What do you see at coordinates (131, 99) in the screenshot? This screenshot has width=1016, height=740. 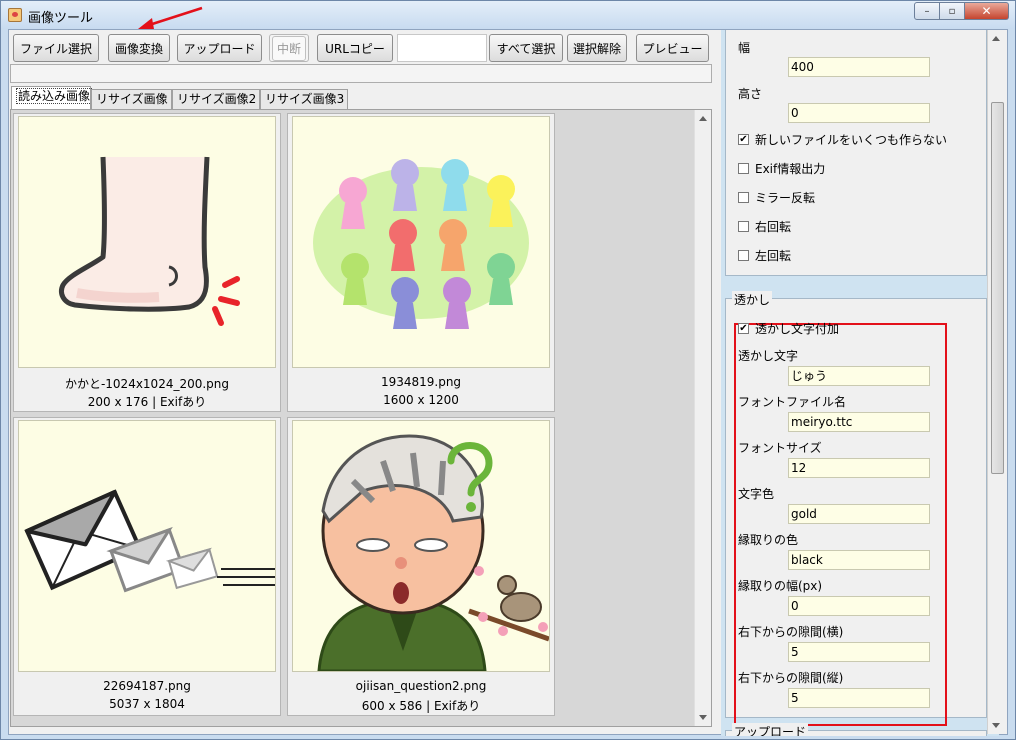 I see `tab-resized-images: リサイズ画像` at bounding box center [131, 99].